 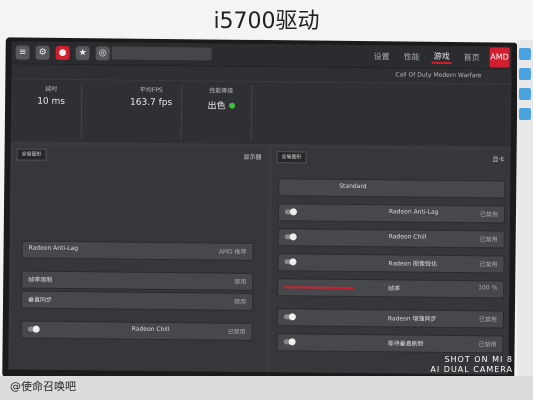 What do you see at coordinates (498, 160) in the screenshot?
I see `section-title: 显卡` at bounding box center [498, 160].